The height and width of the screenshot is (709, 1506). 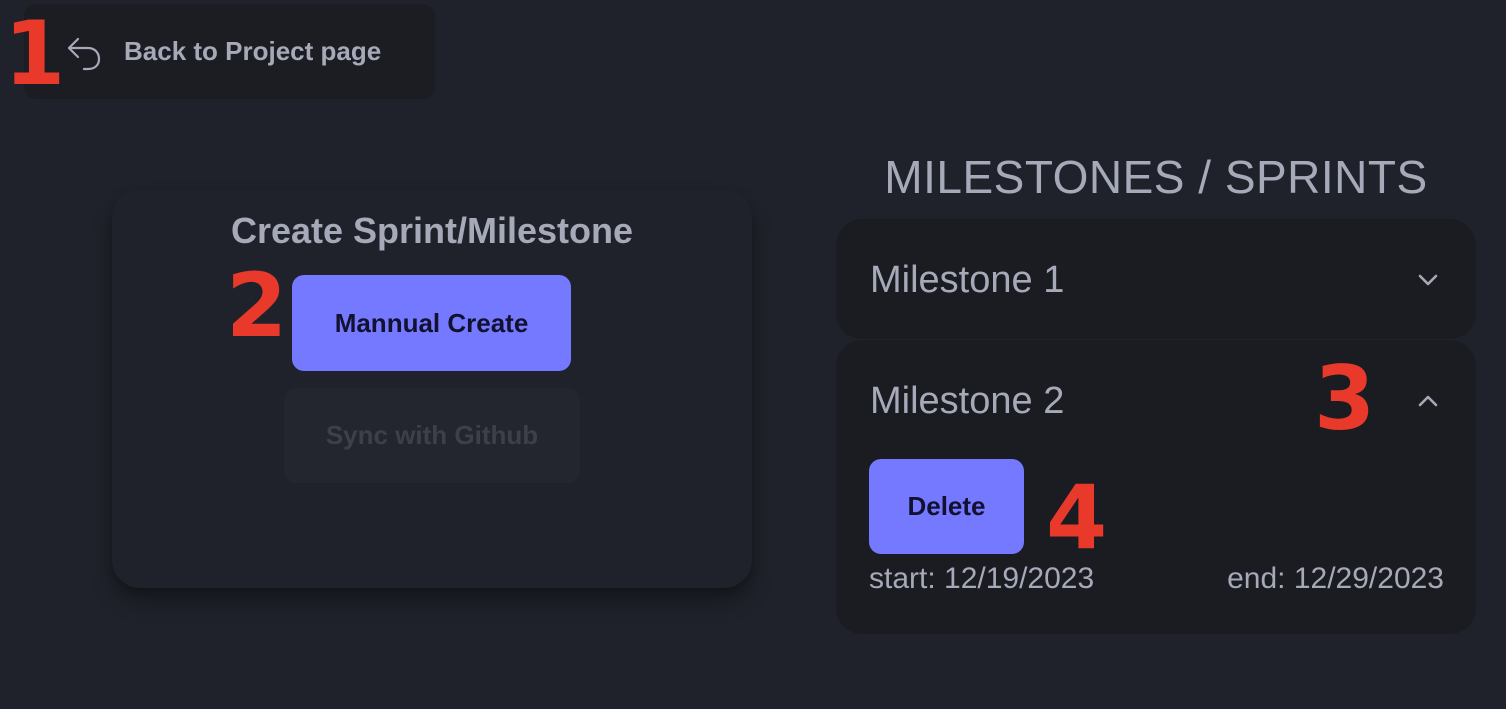 I want to click on milestone-header: Milestone 1, so click(x=1156, y=279).